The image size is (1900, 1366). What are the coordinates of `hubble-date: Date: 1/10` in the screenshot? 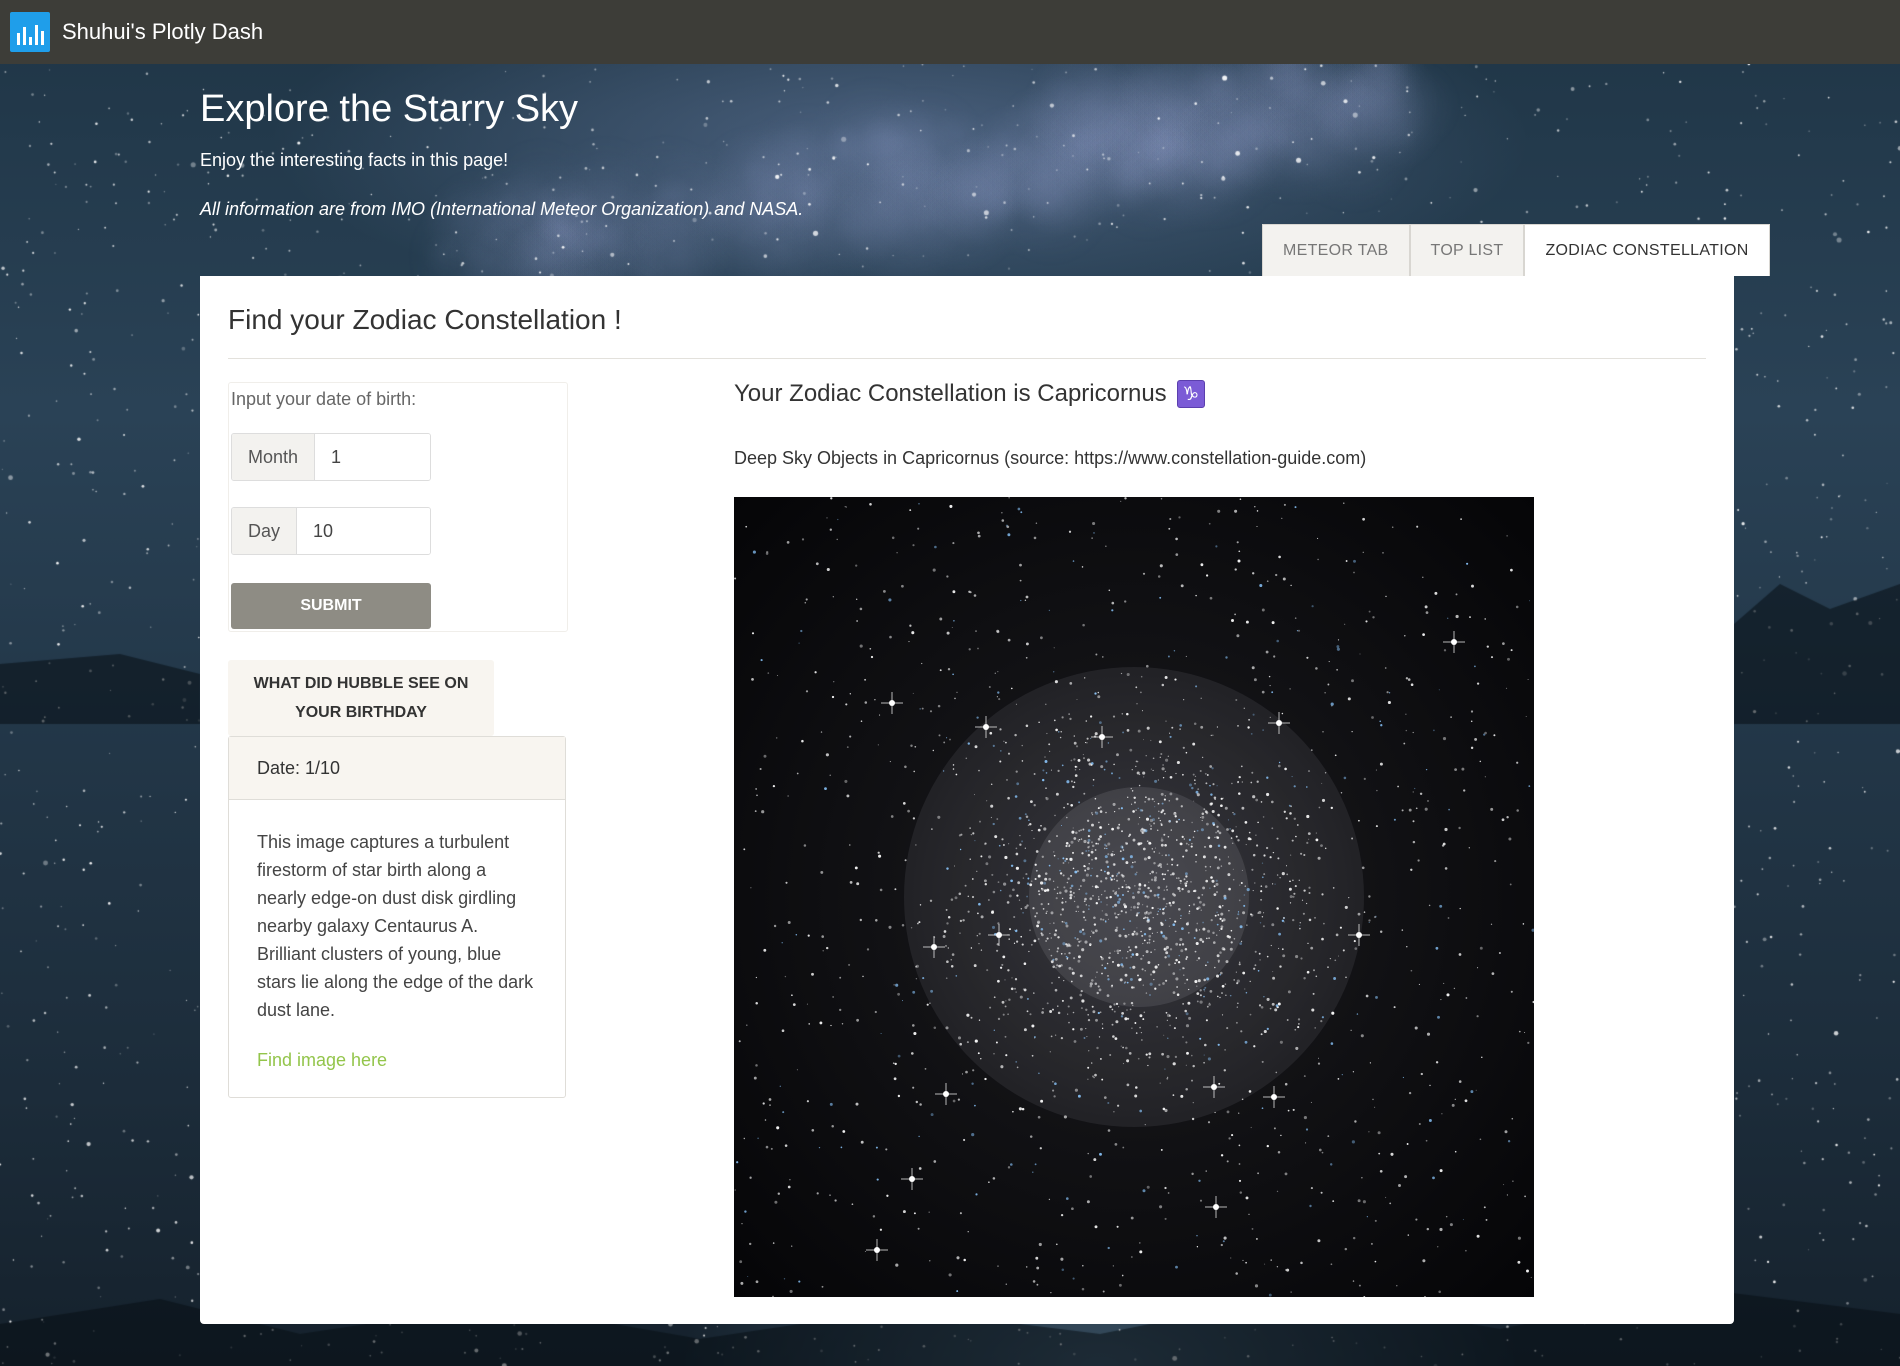 It's located at (397, 768).